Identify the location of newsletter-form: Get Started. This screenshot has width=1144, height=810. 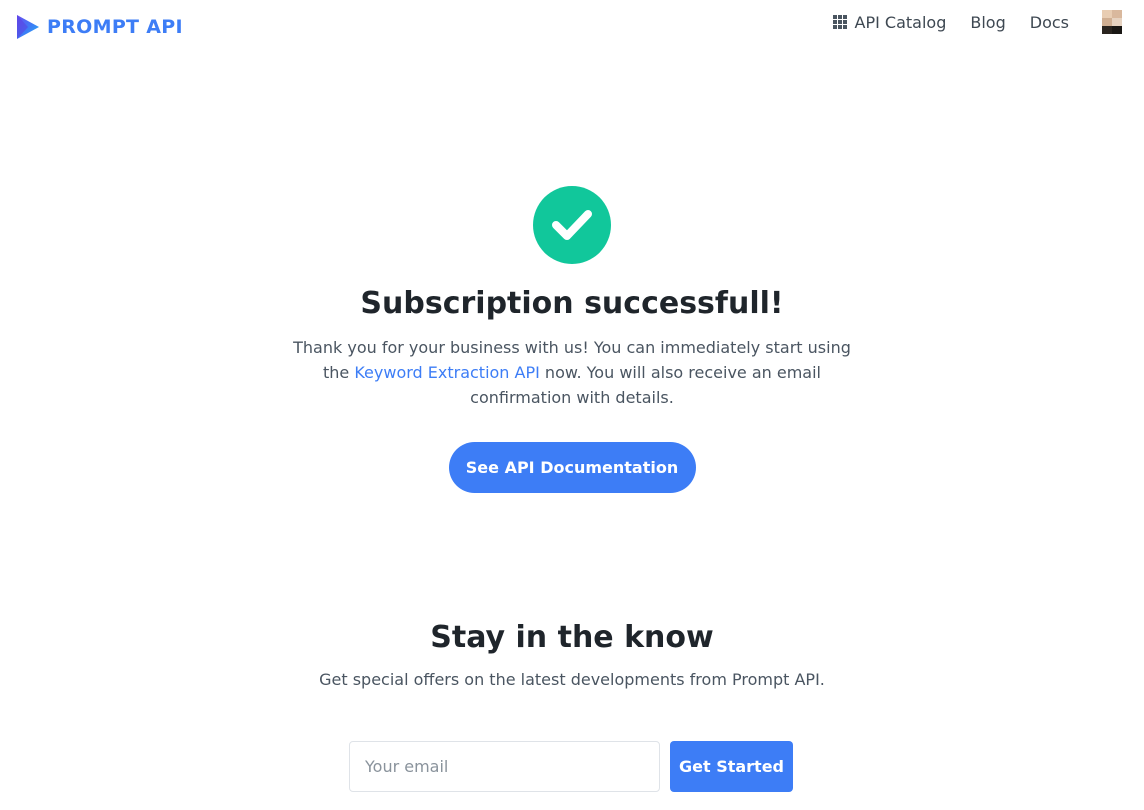
(571, 766).